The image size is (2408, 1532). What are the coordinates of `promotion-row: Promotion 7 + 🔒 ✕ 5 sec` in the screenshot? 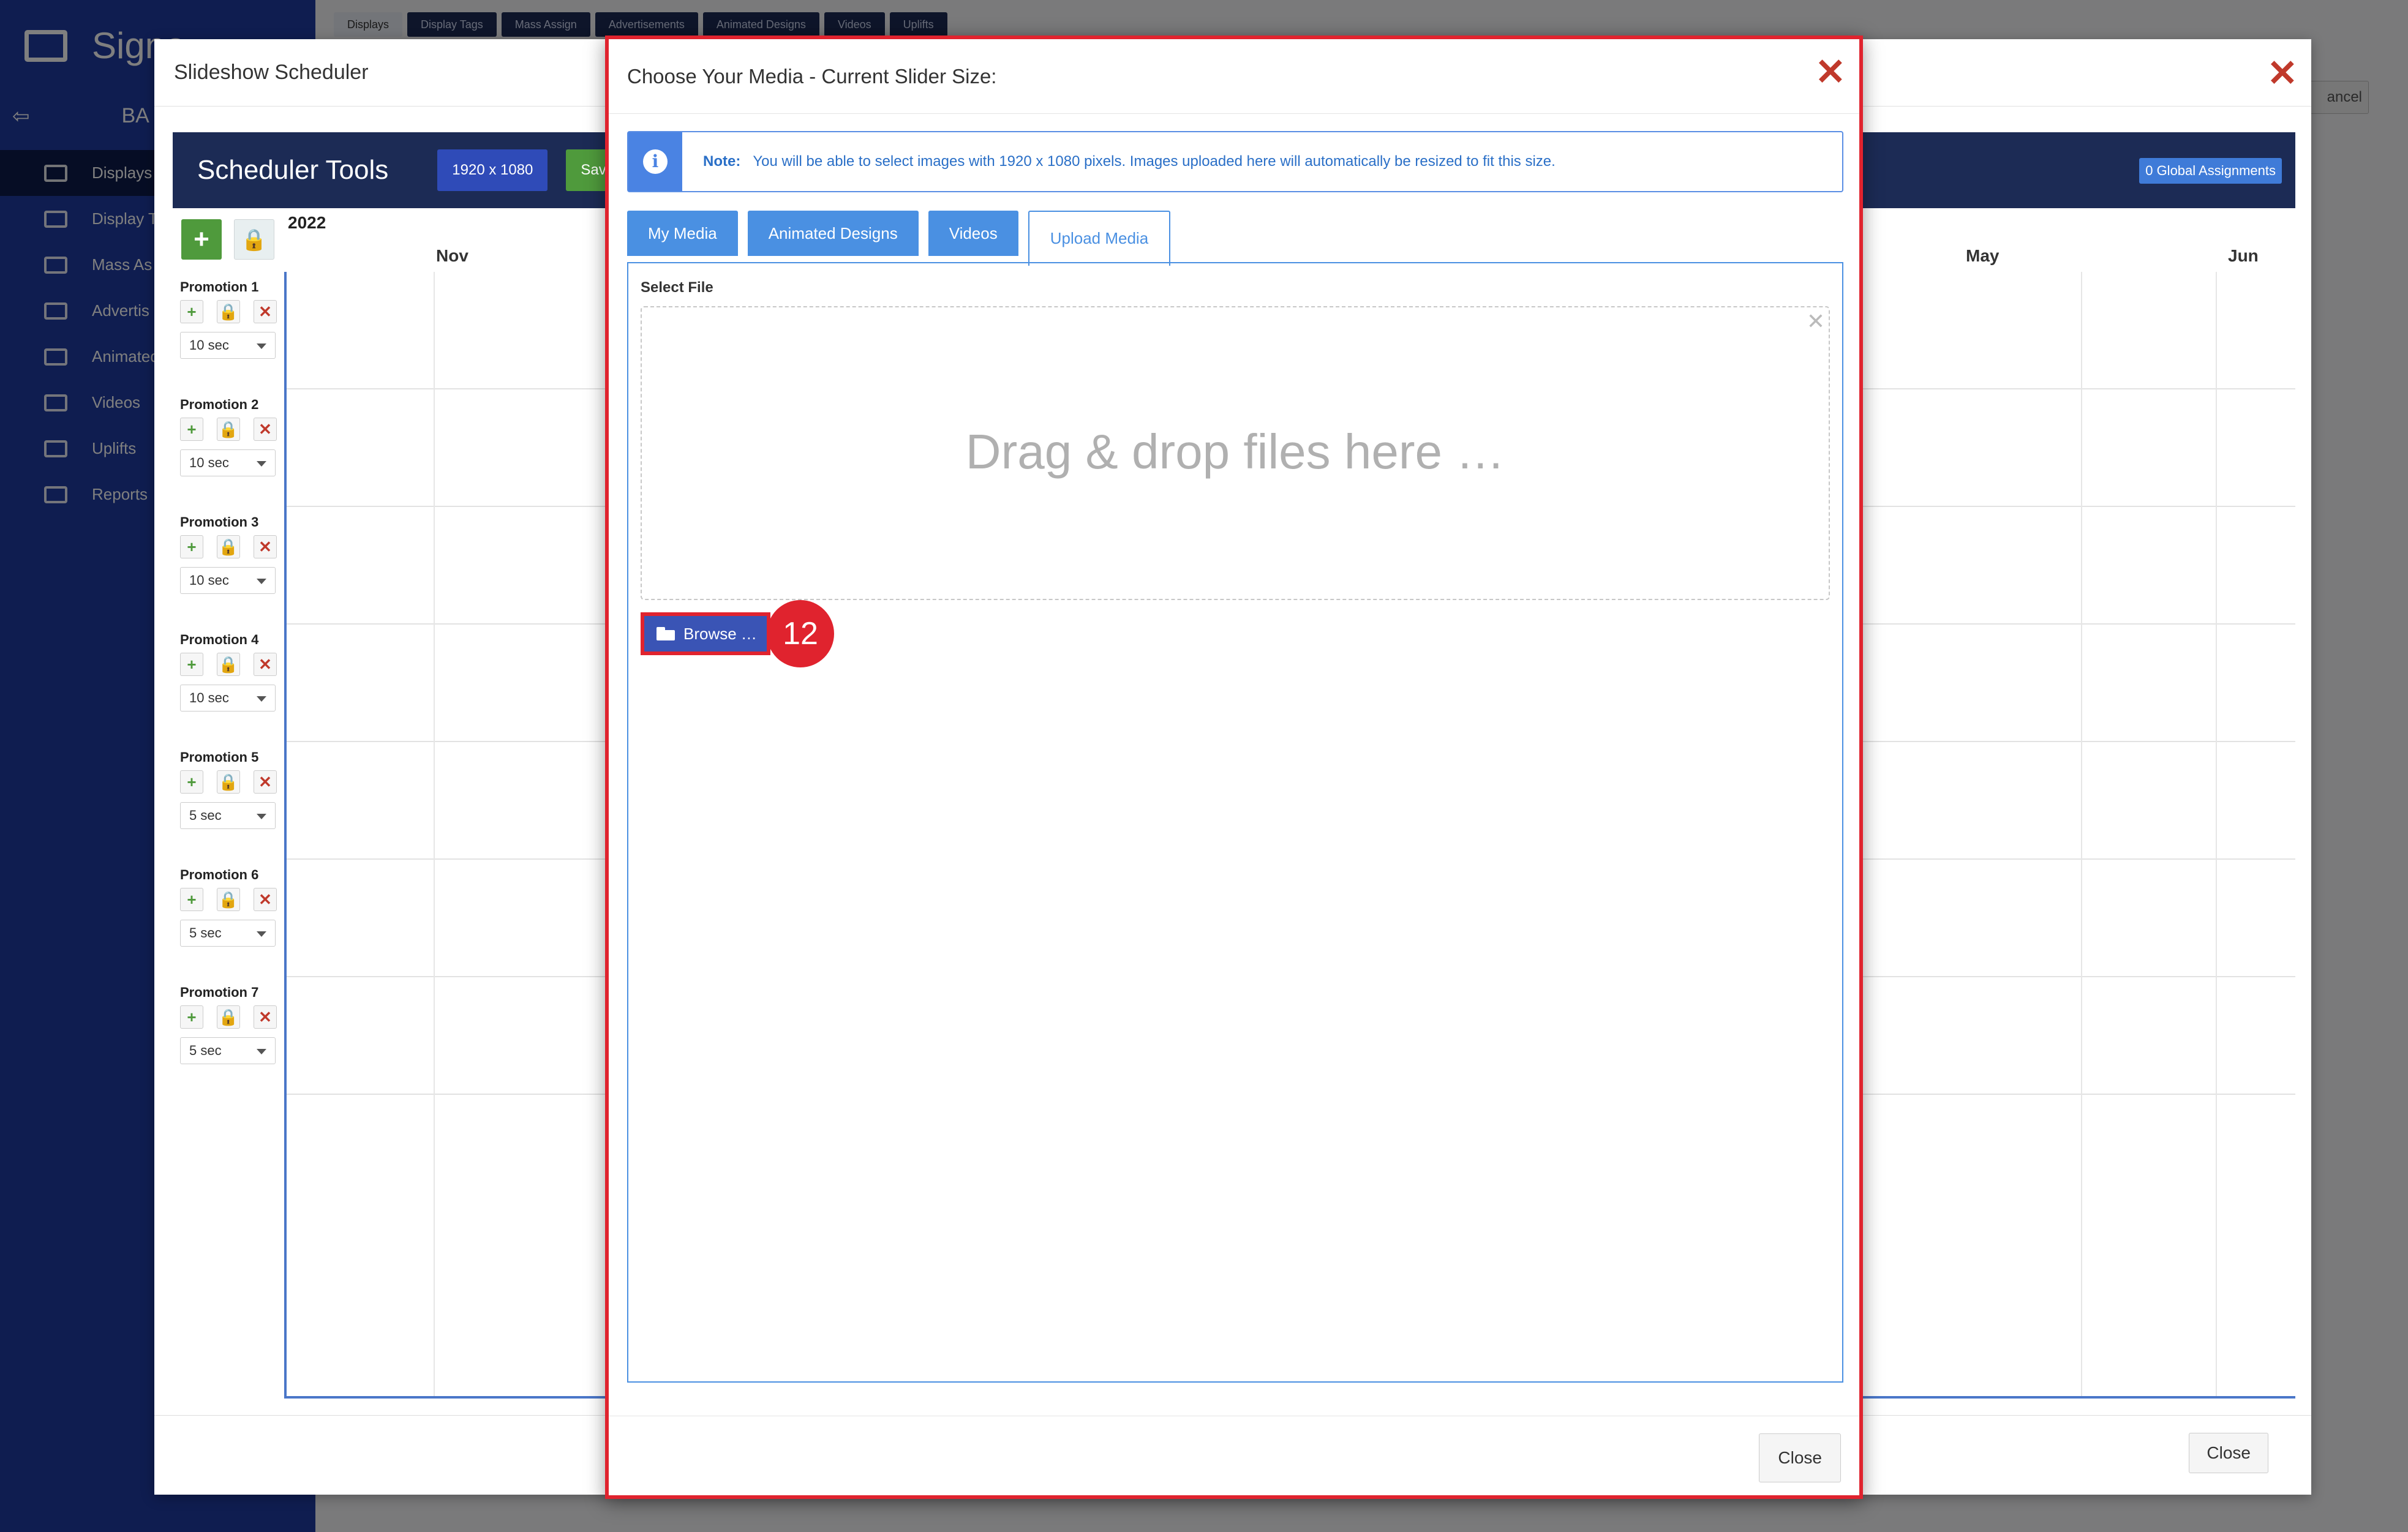 It's located at (232, 1024).